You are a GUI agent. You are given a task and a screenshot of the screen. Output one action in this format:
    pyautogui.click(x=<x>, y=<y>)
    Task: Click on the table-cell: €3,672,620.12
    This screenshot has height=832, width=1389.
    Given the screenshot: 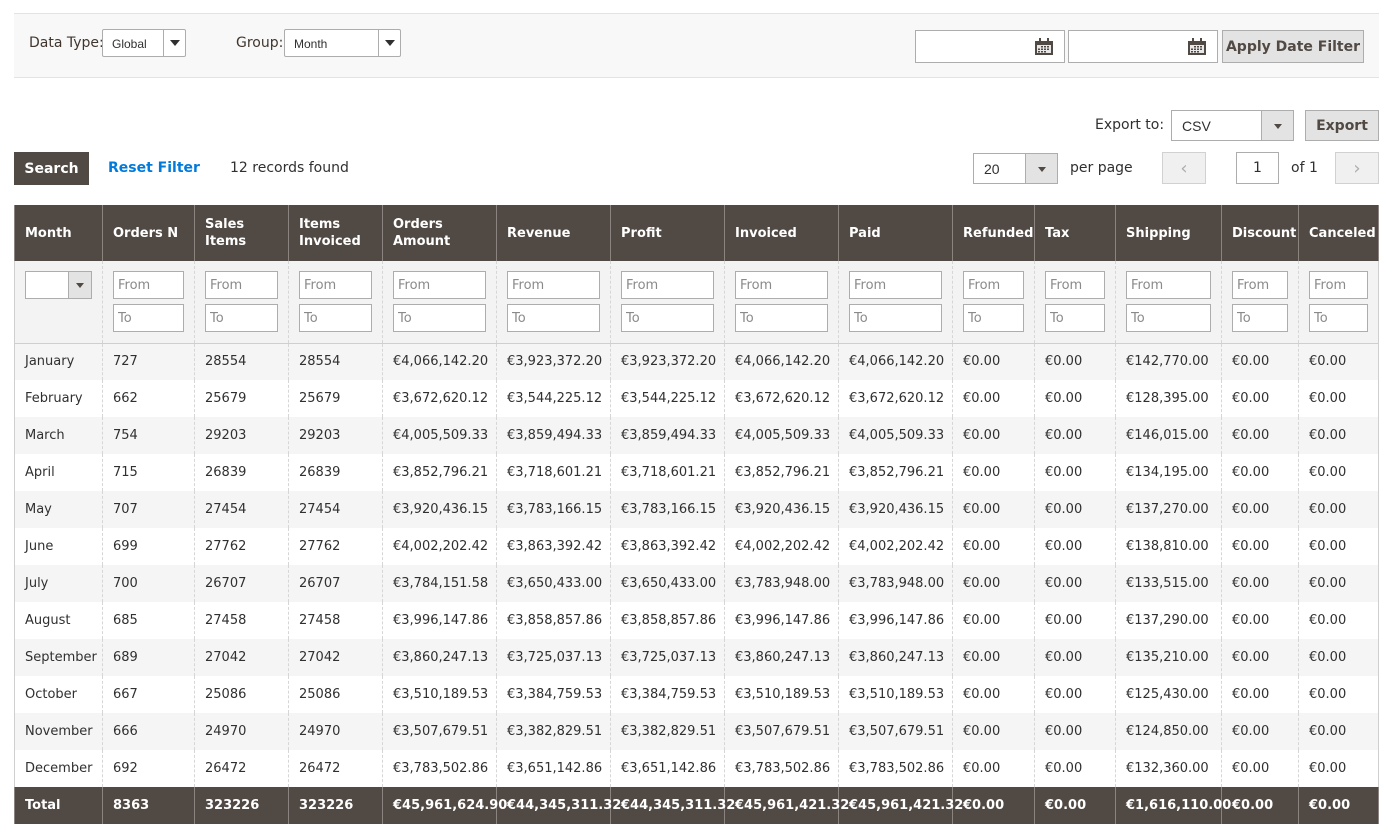 What is the action you would take?
    pyautogui.click(x=895, y=398)
    